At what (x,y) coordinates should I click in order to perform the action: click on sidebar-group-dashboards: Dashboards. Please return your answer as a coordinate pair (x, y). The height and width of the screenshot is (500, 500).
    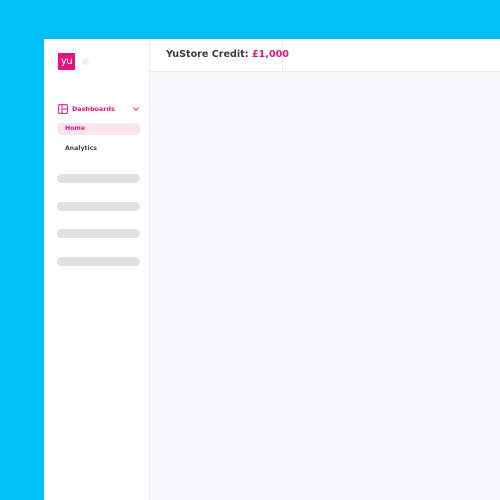
    Looking at the image, I should click on (99, 109).